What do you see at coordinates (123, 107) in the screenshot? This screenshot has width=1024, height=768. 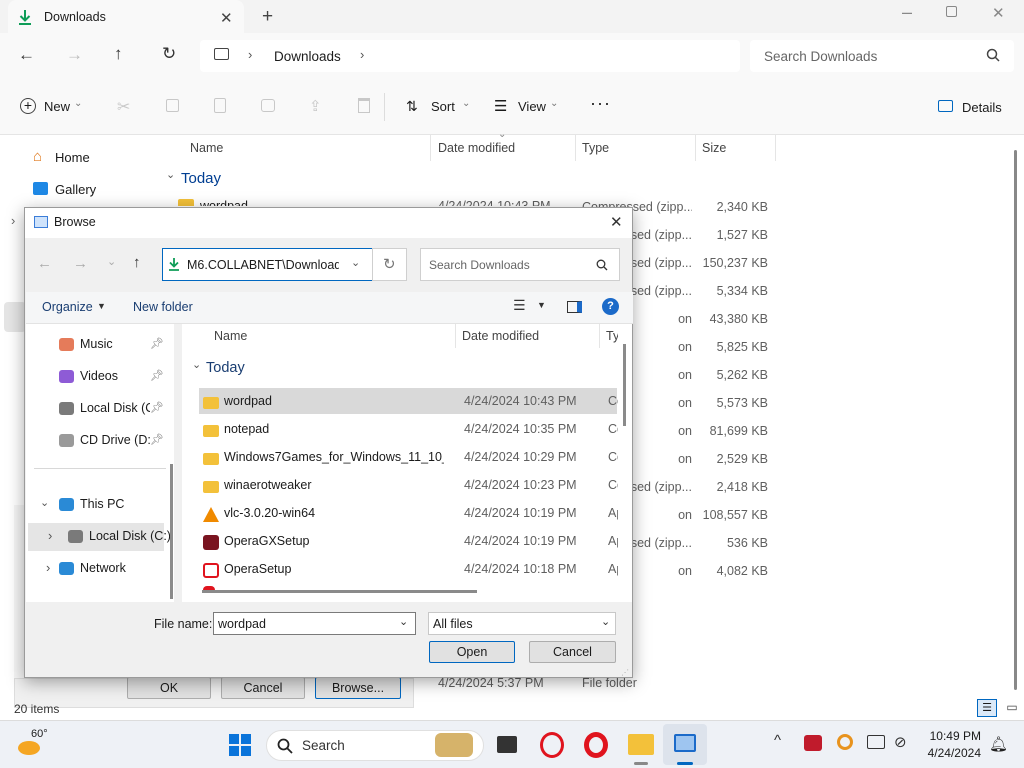 I see `cut-icon: ✂` at bounding box center [123, 107].